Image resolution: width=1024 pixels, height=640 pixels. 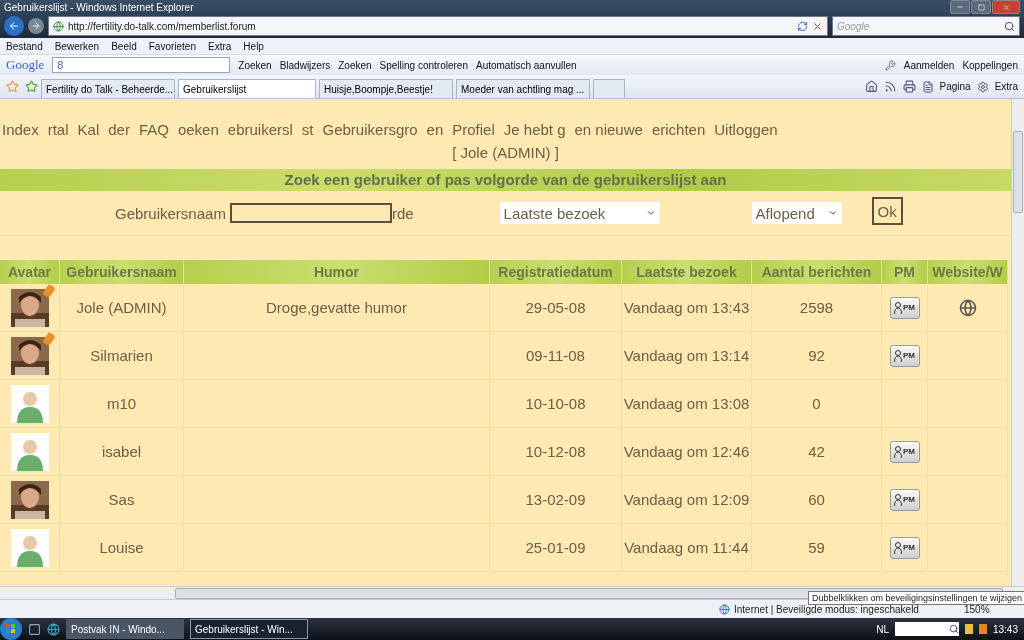 I want to click on caret-icon, so click(x=832, y=213).